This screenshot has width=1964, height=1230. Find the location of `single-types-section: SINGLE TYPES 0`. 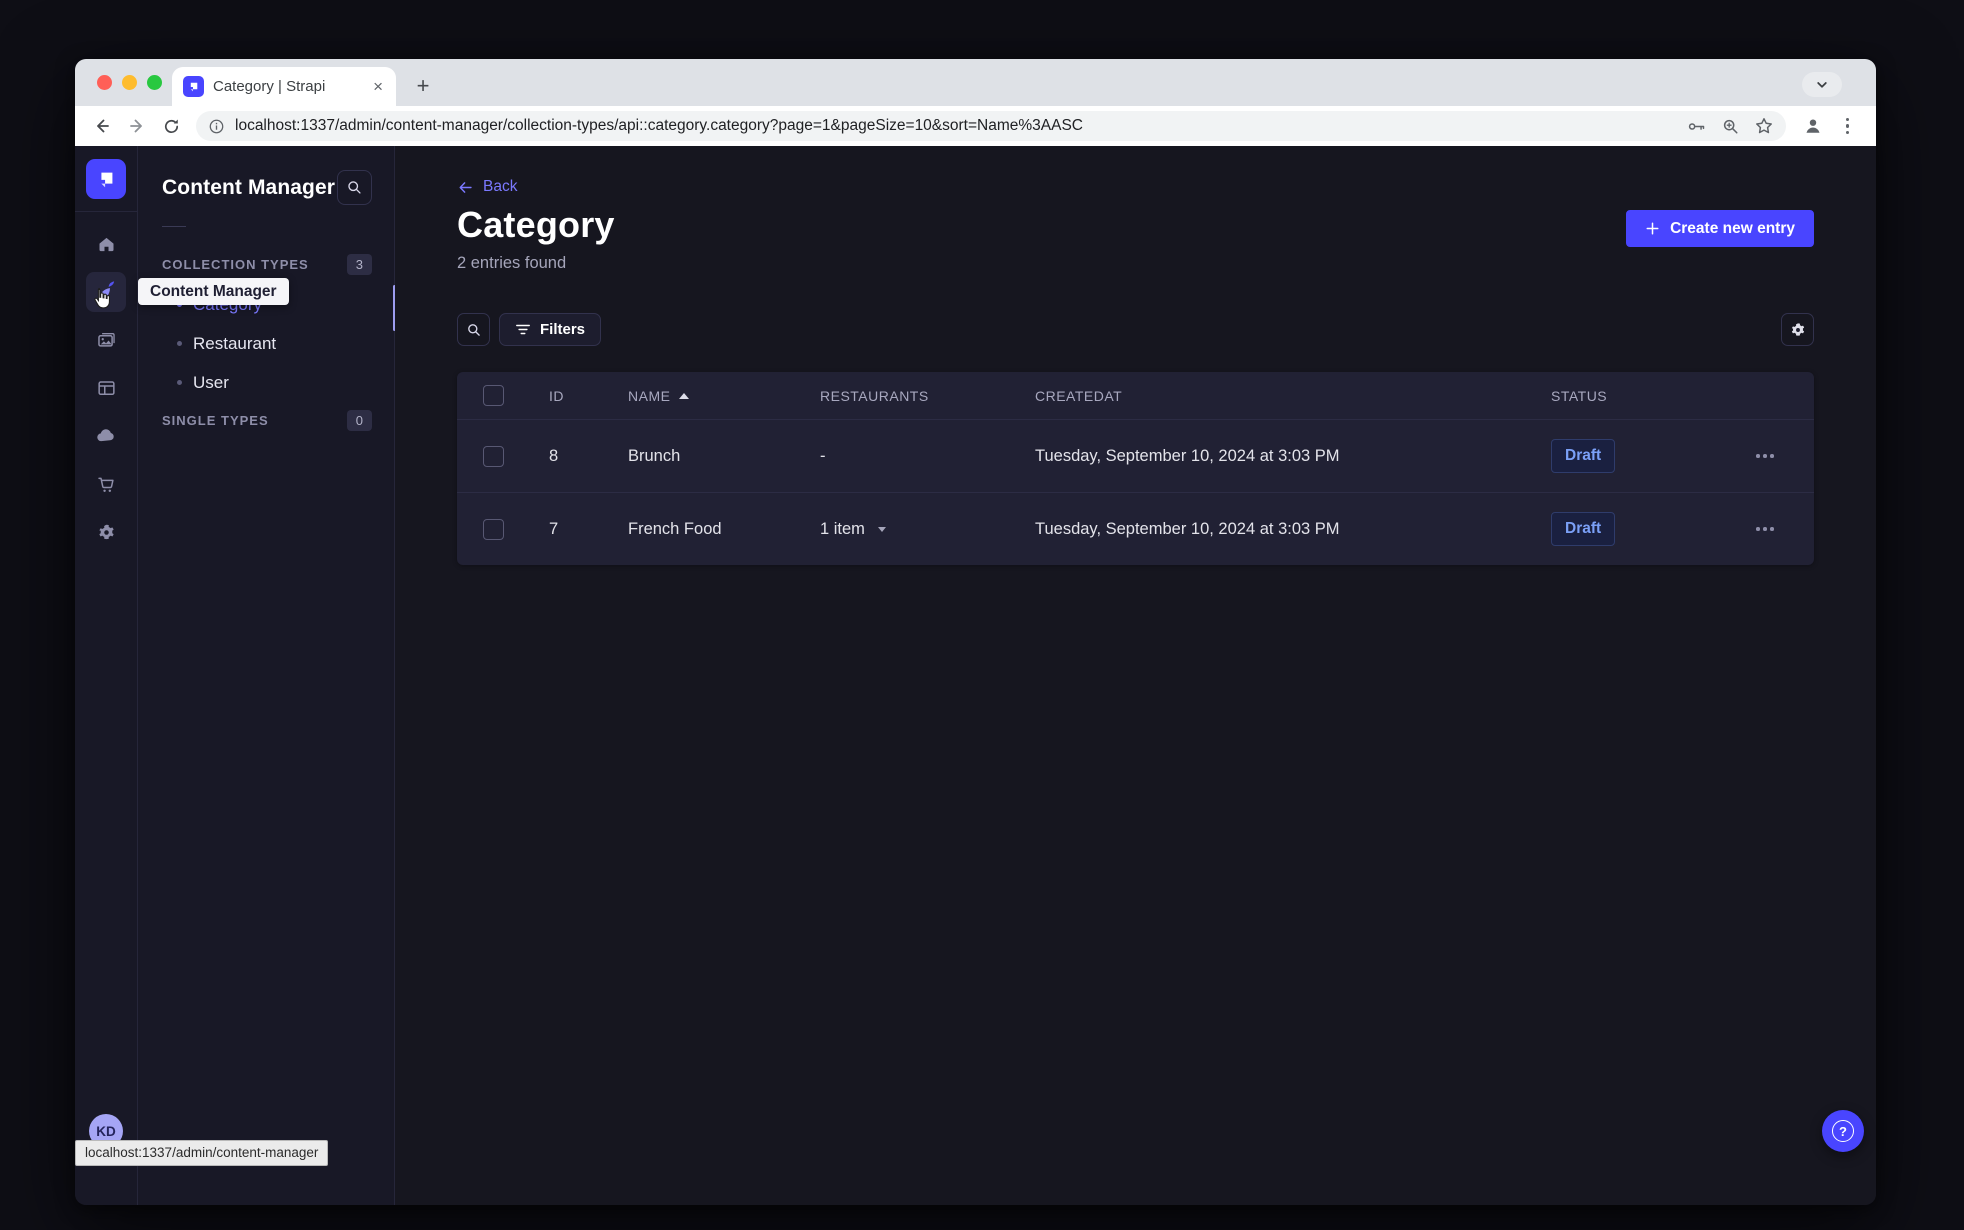

single-types-section: SINGLE TYPES 0 is located at coordinates (266, 420).